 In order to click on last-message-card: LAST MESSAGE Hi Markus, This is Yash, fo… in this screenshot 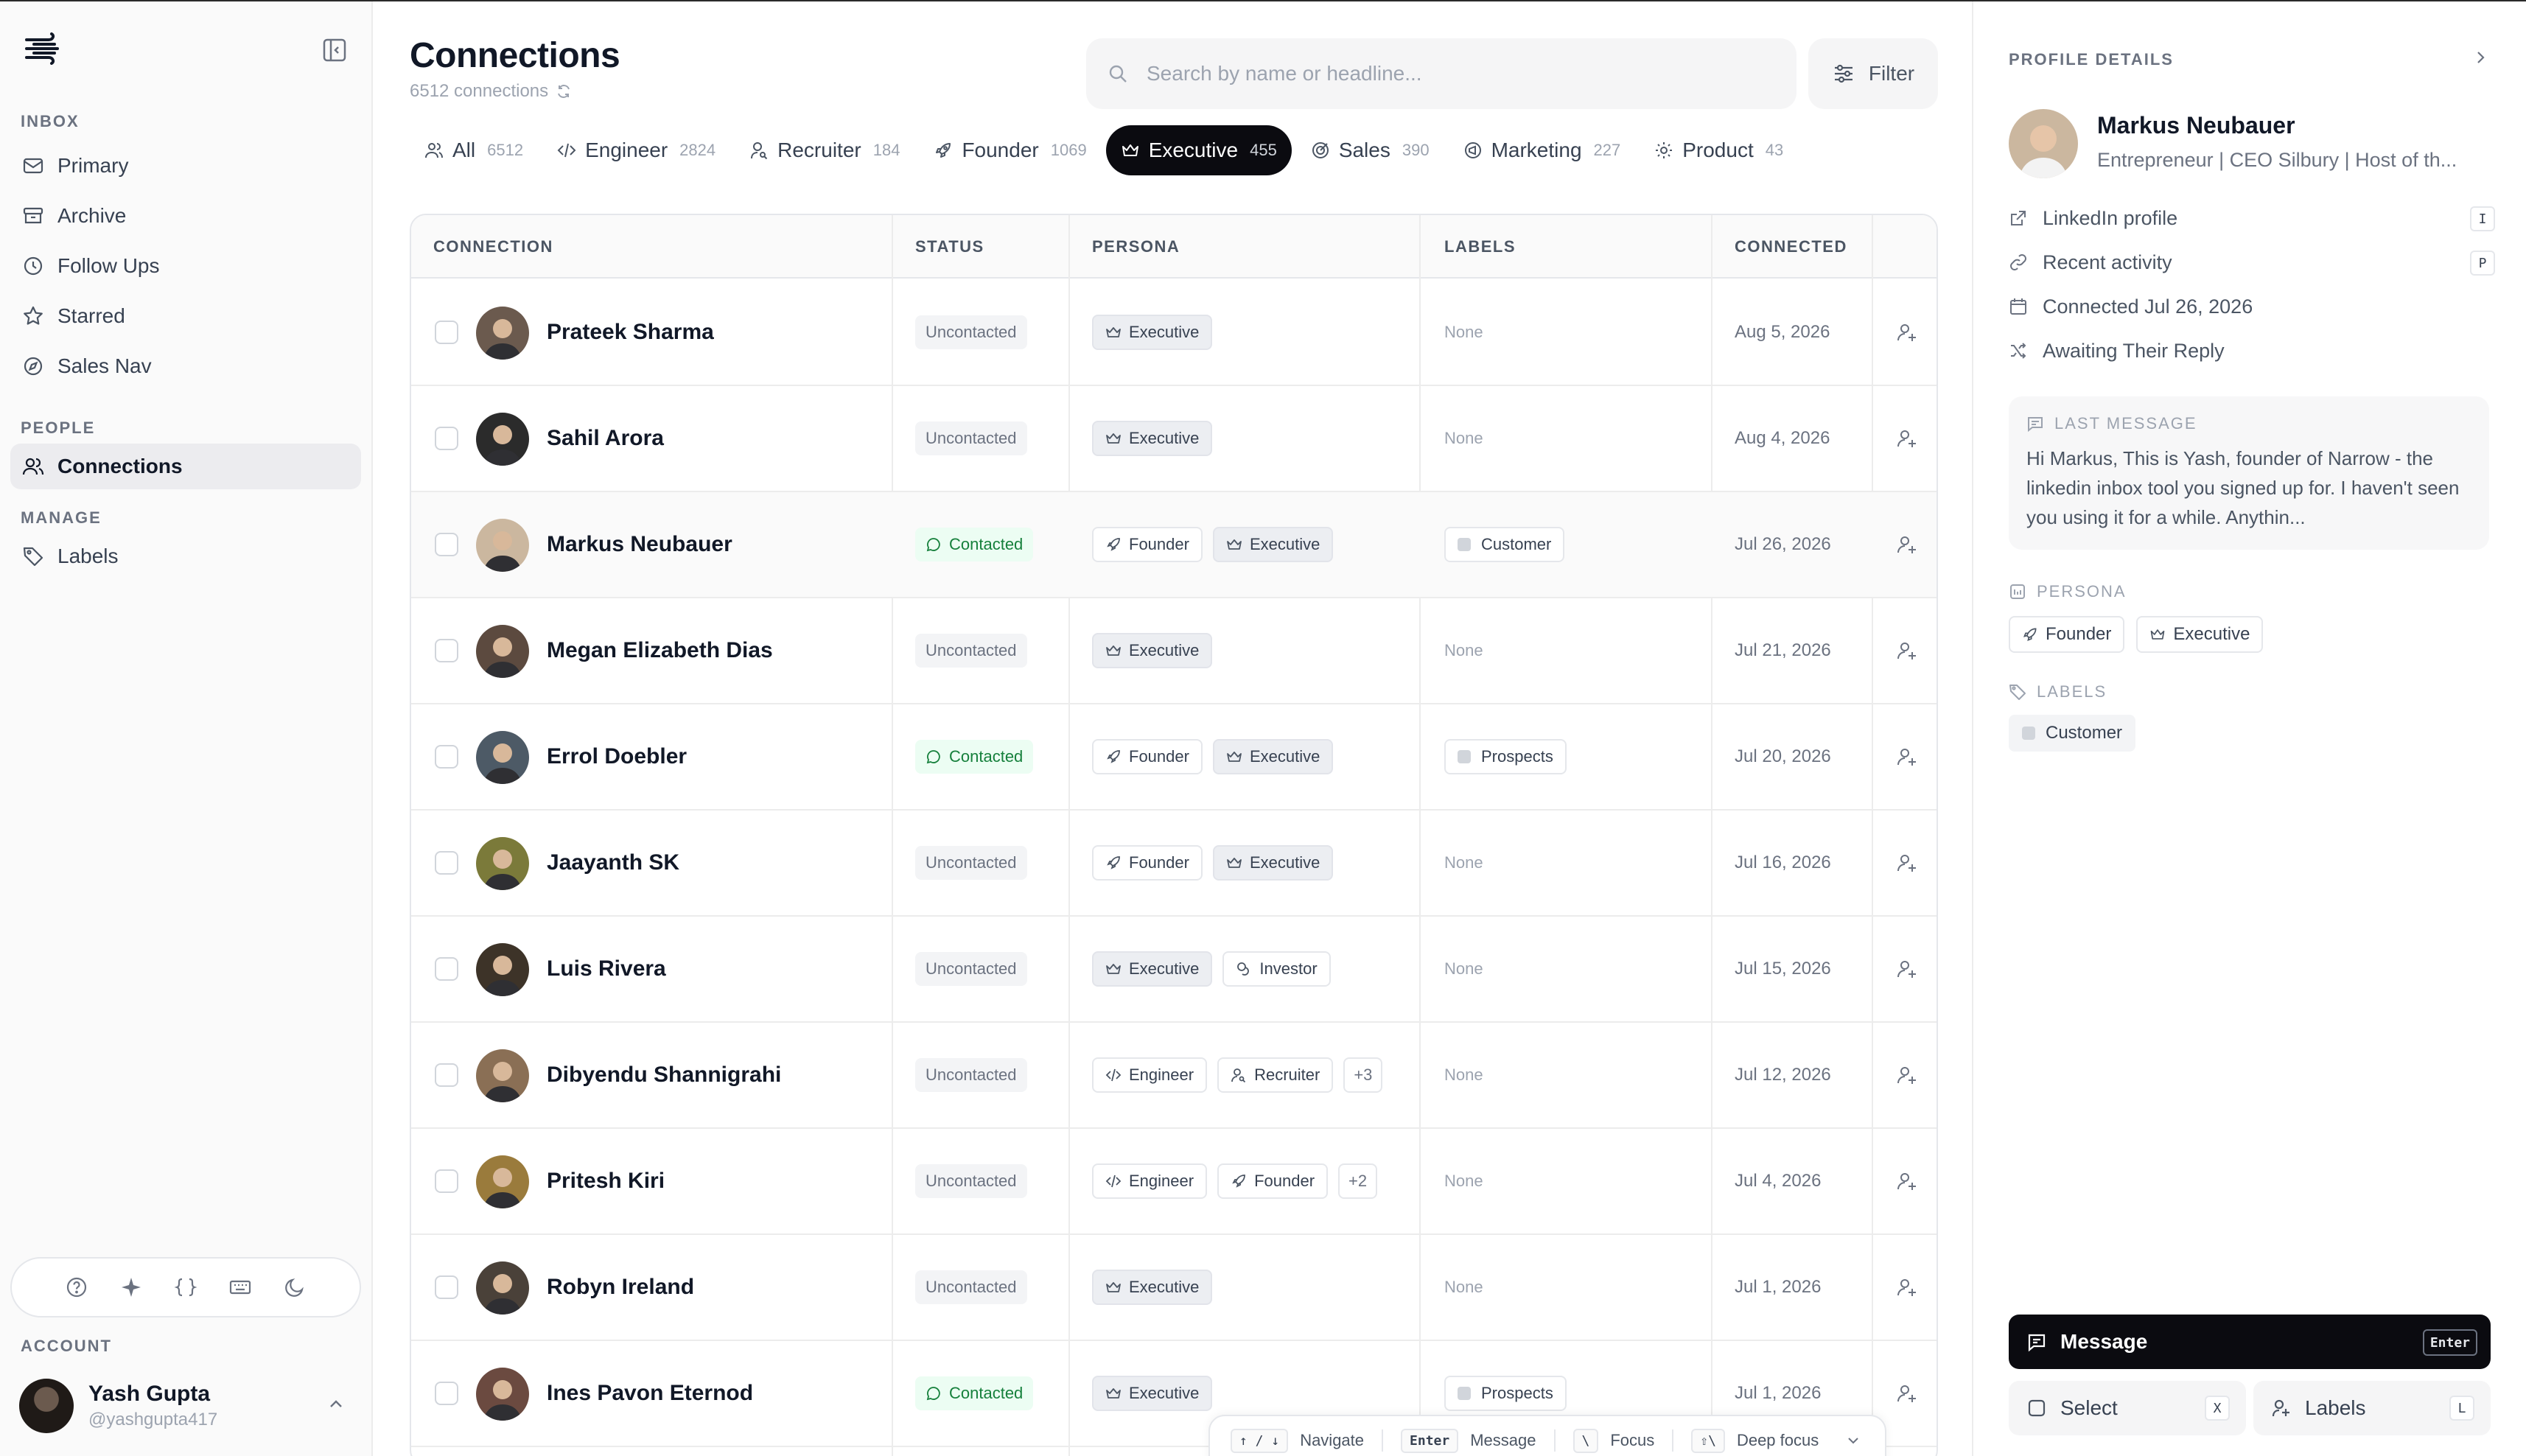, I will do `click(2249, 473)`.